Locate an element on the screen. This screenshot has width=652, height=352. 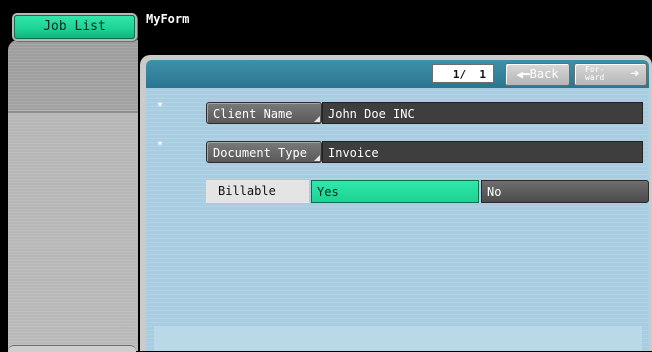
client-name-button: Client Name is located at coordinates (264, 113).